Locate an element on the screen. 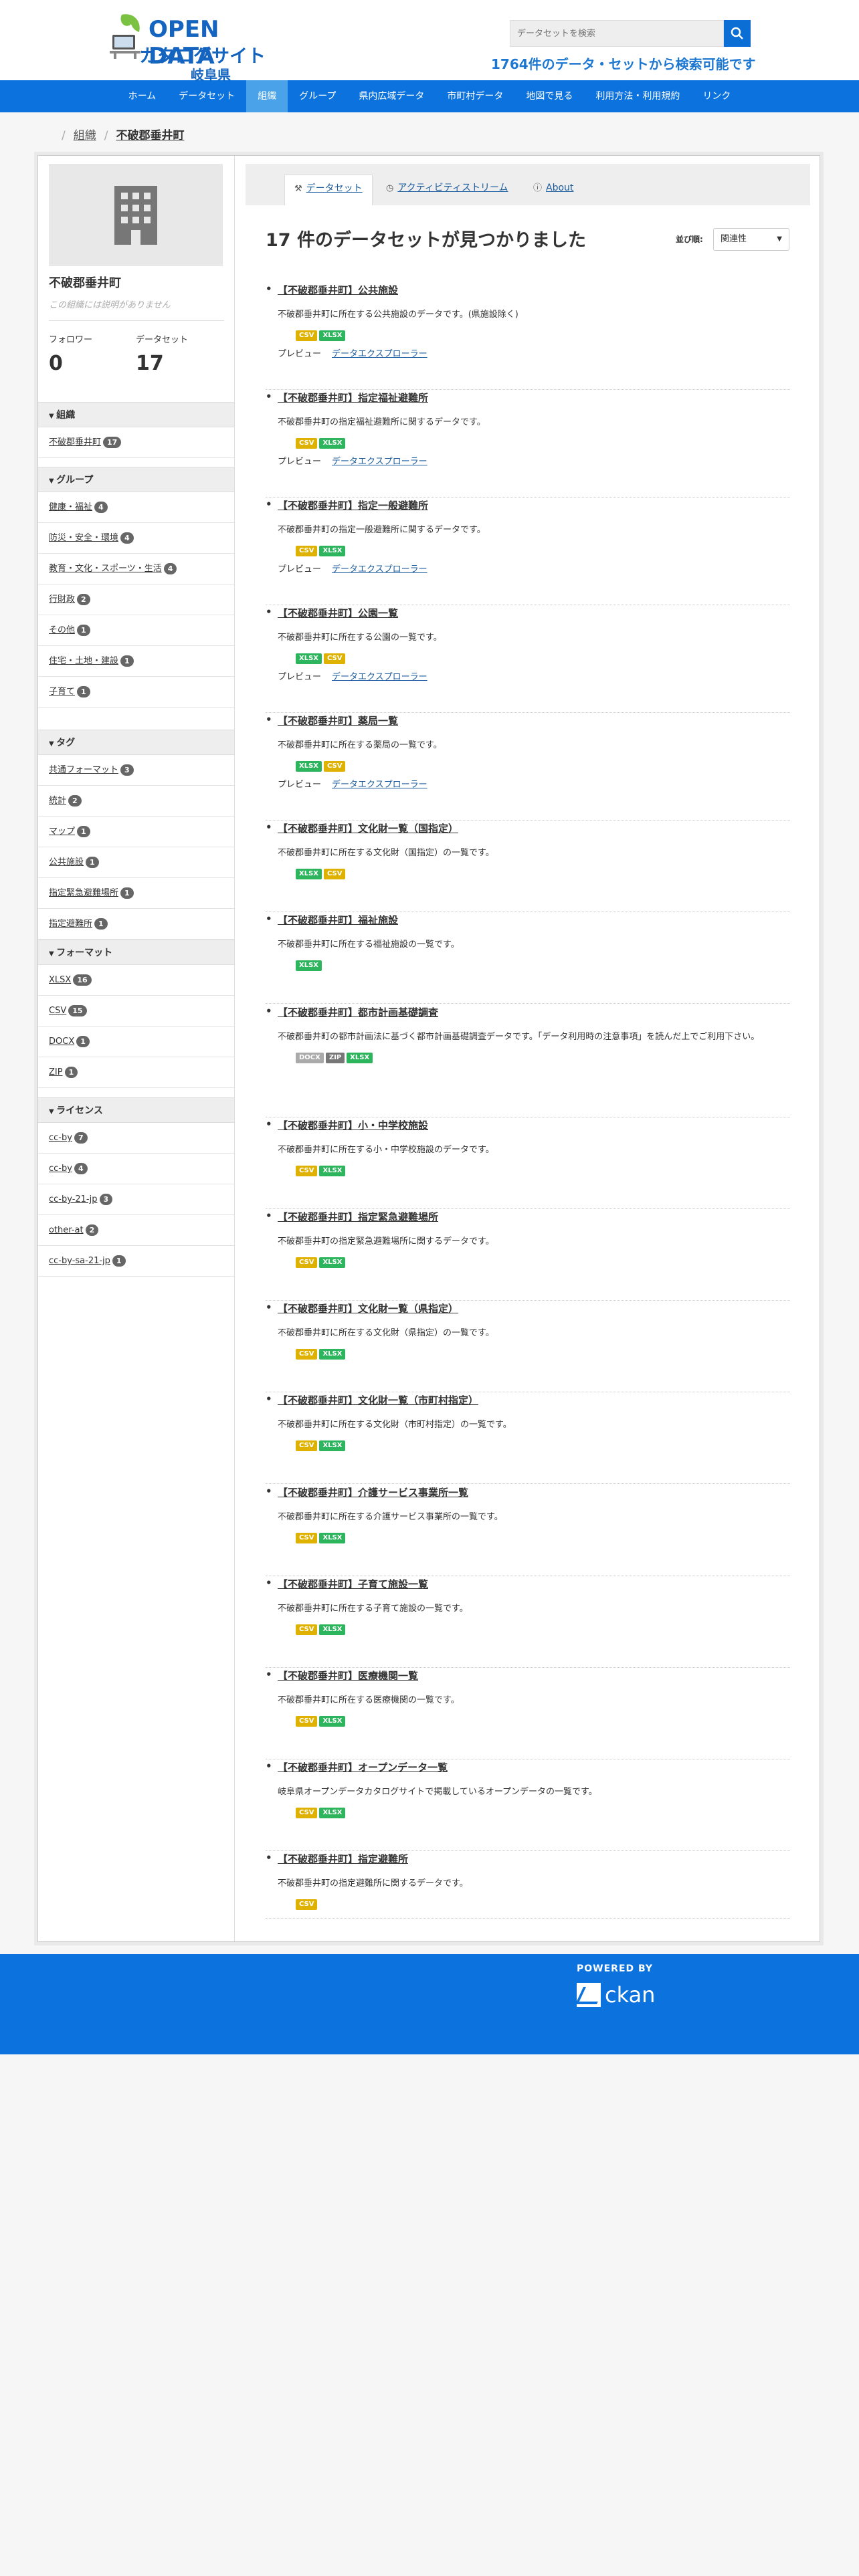 This screenshot has width=859, height=2576. facet-item: 教育・文化・スポーツ・生活 4 is located at coordinates (136, 569).